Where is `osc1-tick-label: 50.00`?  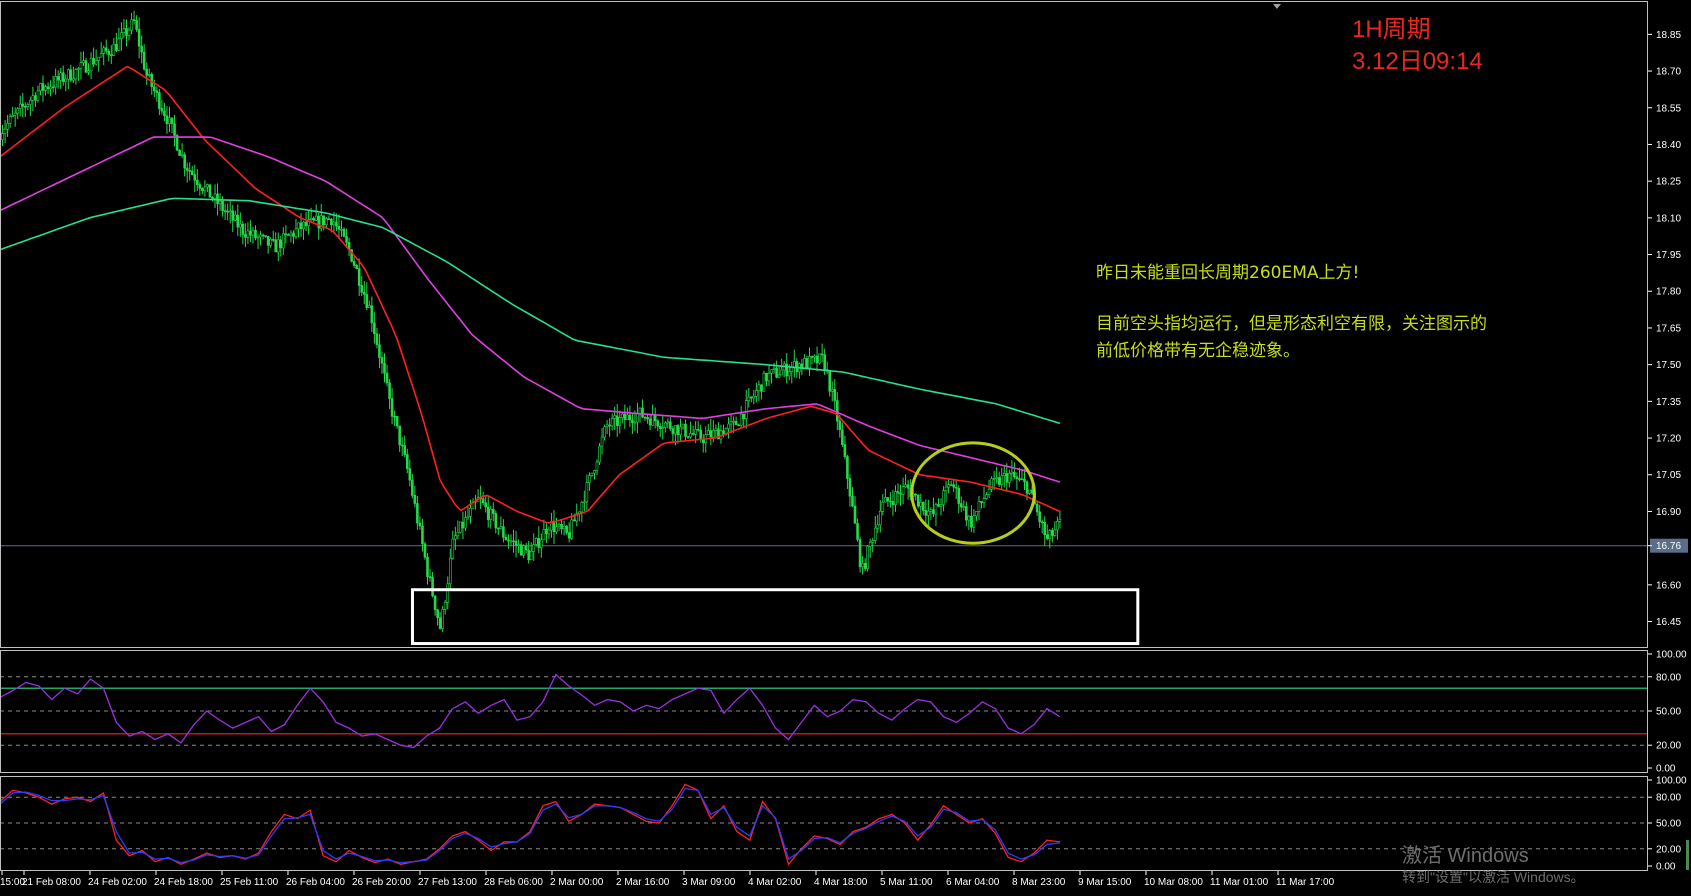 osc1-tick-label: 50.00 is located at coordinates (1668, 712).